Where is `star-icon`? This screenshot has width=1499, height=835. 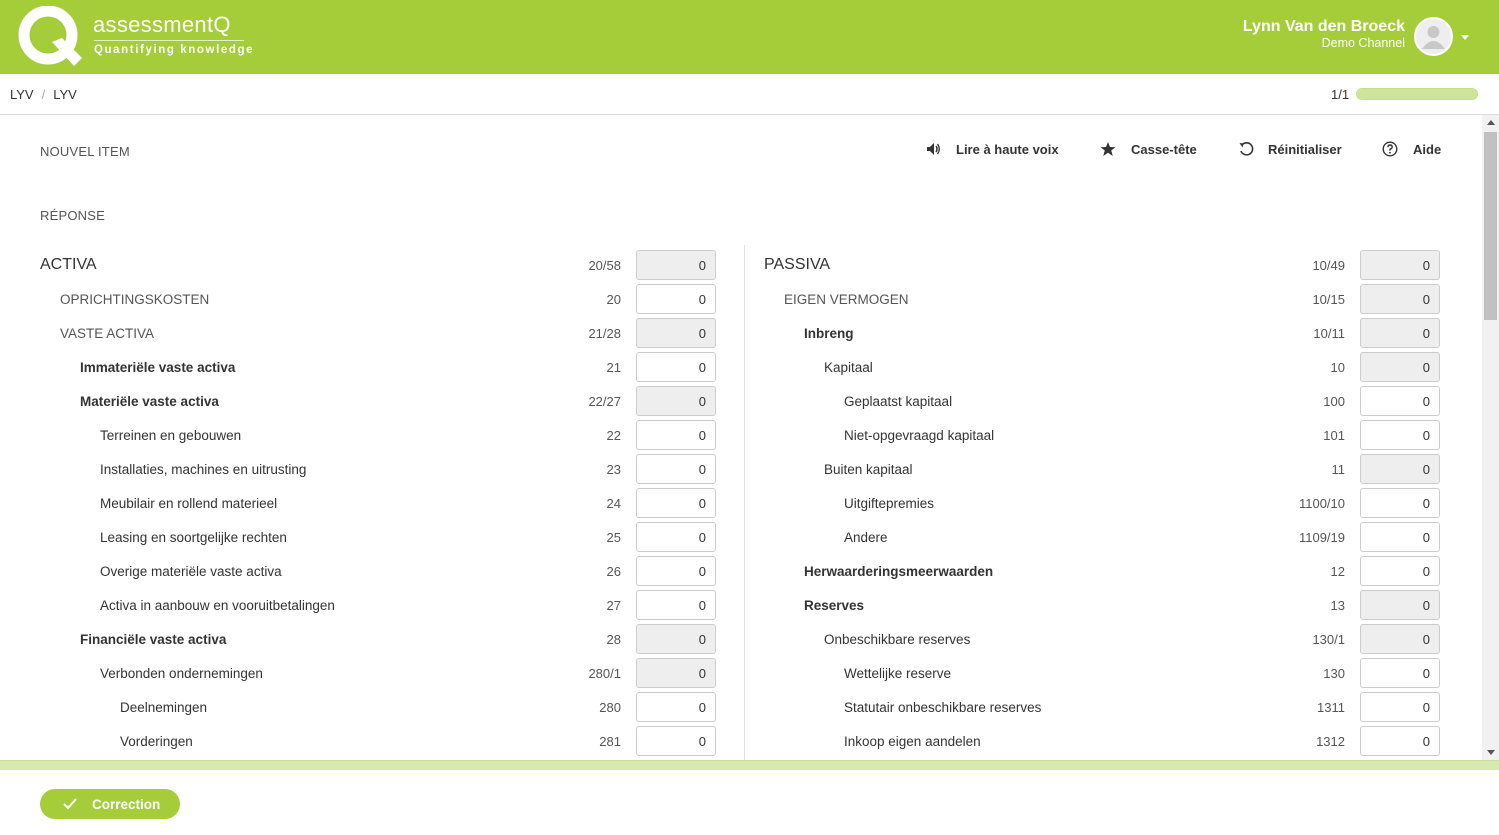
star-icon is located at coordinates (1108, 149).